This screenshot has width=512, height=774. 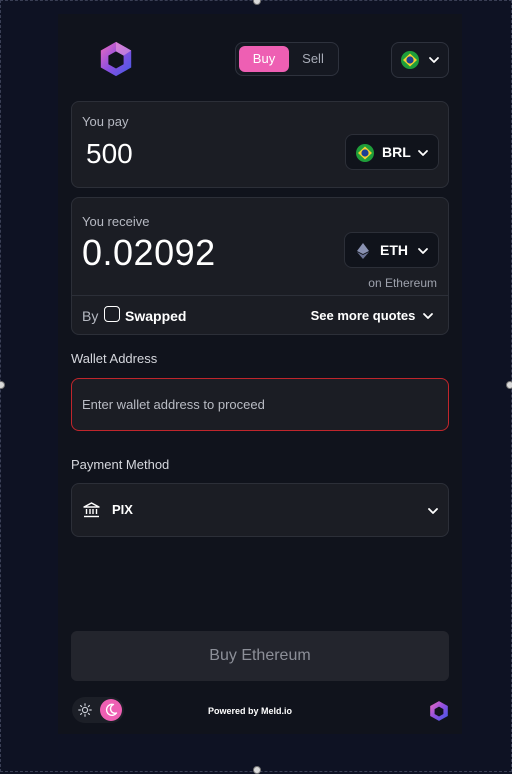 What do you see at coordinates (98, 710) in the screenshot?
I see `theme-toggle` at bounding box center [98, 710].